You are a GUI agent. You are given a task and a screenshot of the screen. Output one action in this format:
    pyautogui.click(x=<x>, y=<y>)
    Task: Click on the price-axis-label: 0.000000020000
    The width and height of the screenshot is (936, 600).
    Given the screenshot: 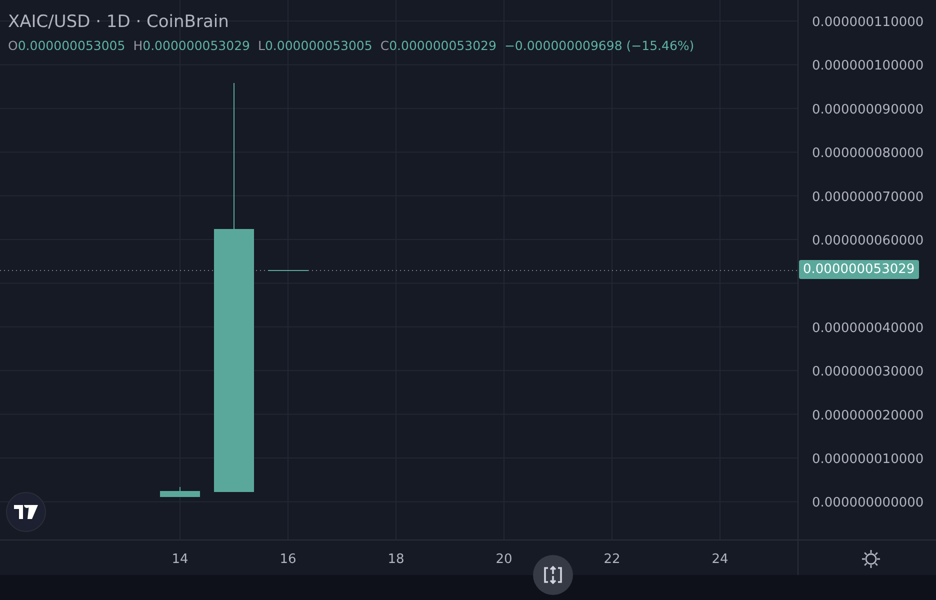 What is the action you would take?
    pyautogui.click(x=868, y=416)
    